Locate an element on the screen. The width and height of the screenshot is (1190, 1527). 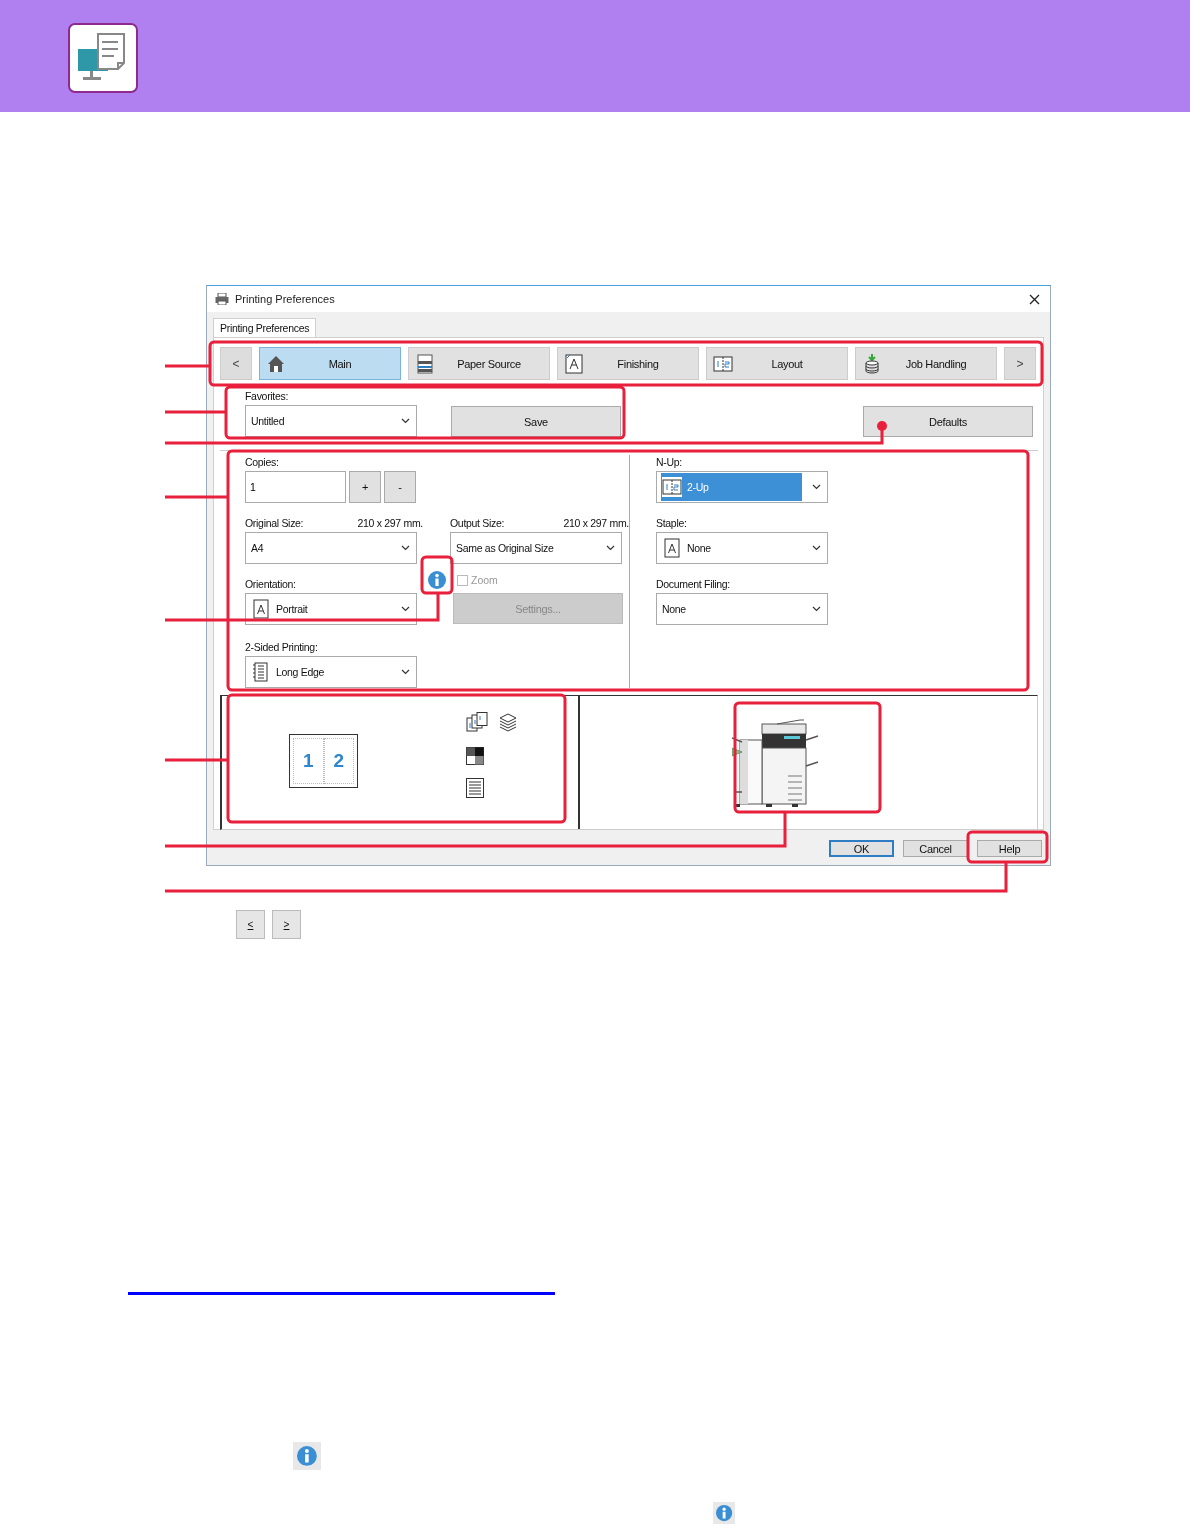
field-label: Staple: is located at coordinates (672, 523).